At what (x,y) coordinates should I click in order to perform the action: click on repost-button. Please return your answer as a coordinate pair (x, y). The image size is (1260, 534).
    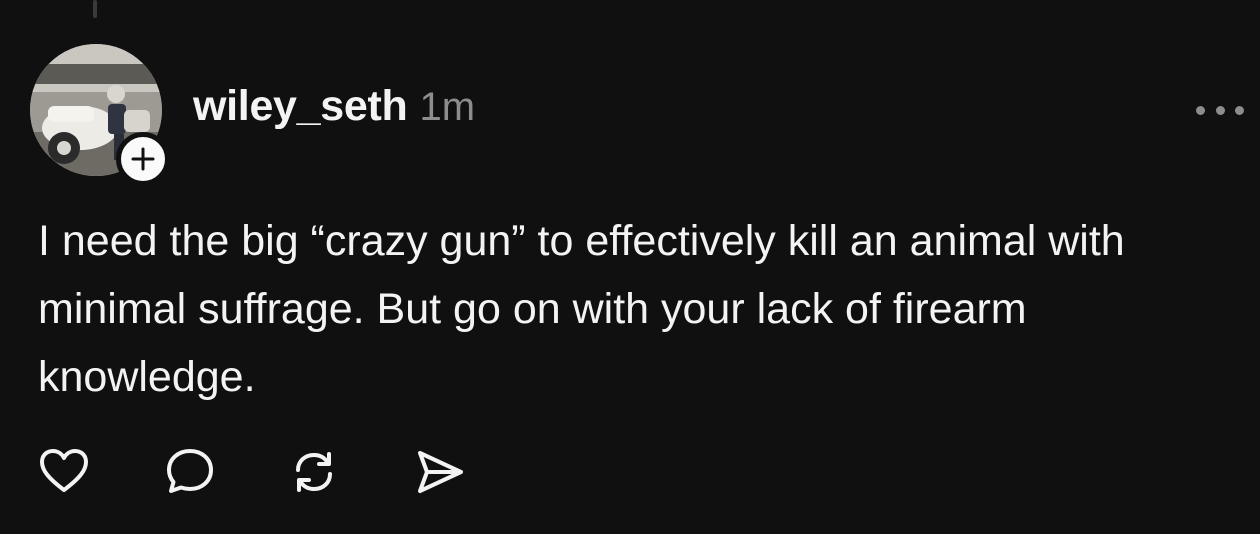
    Looking at the image, I should click on (314, 472).